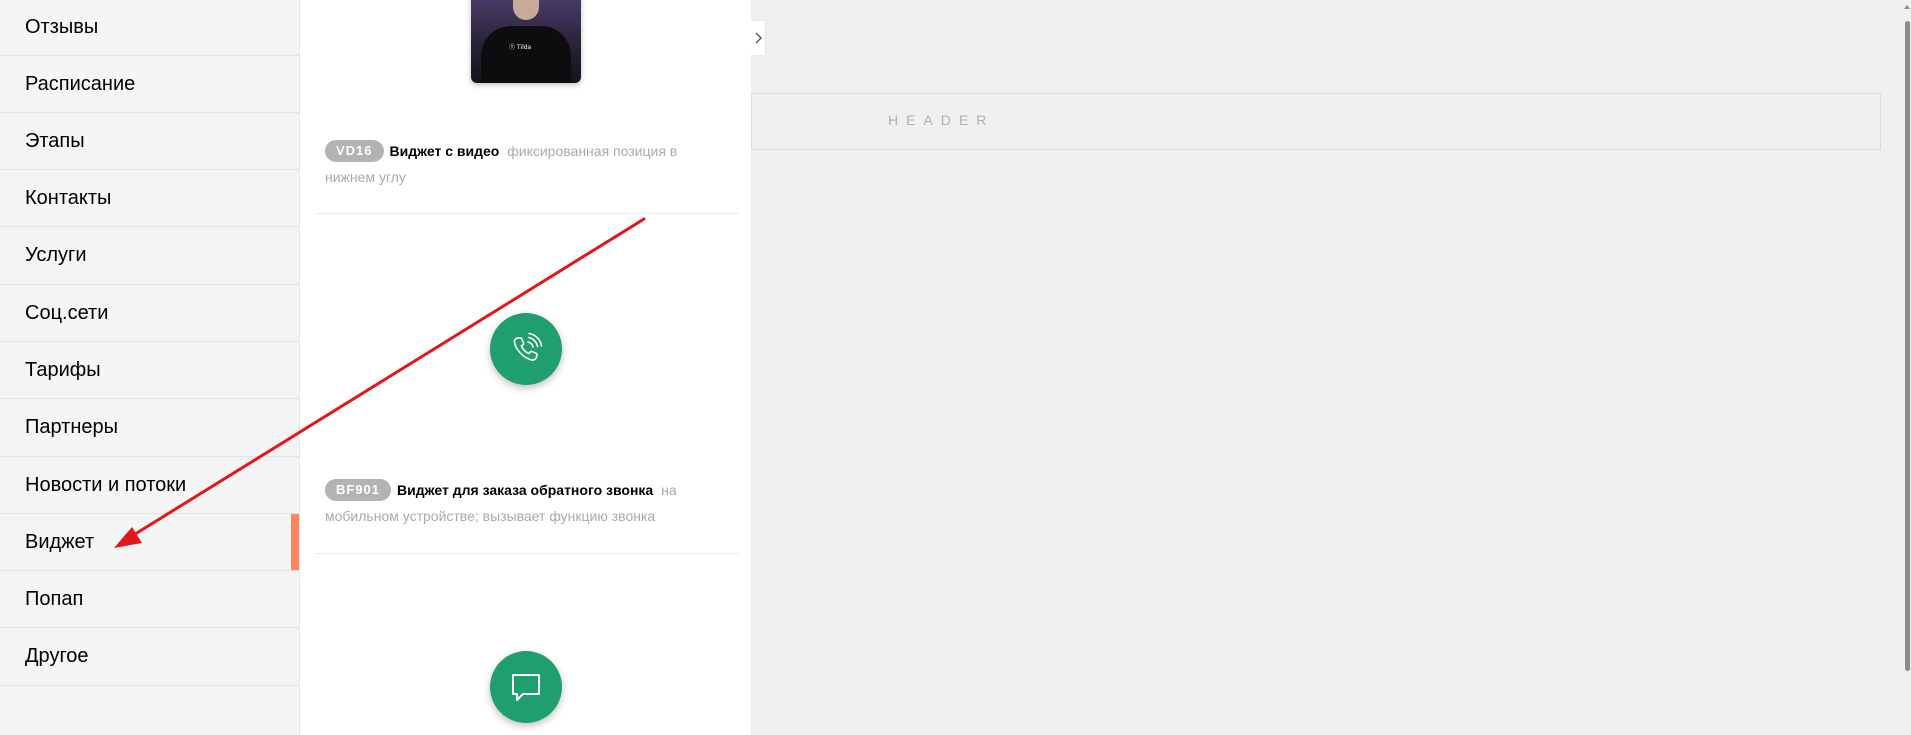 This screenshot has width=1911, height=735. I want to click on sidebar-item-schedule: Расписание, so click(149, 84).